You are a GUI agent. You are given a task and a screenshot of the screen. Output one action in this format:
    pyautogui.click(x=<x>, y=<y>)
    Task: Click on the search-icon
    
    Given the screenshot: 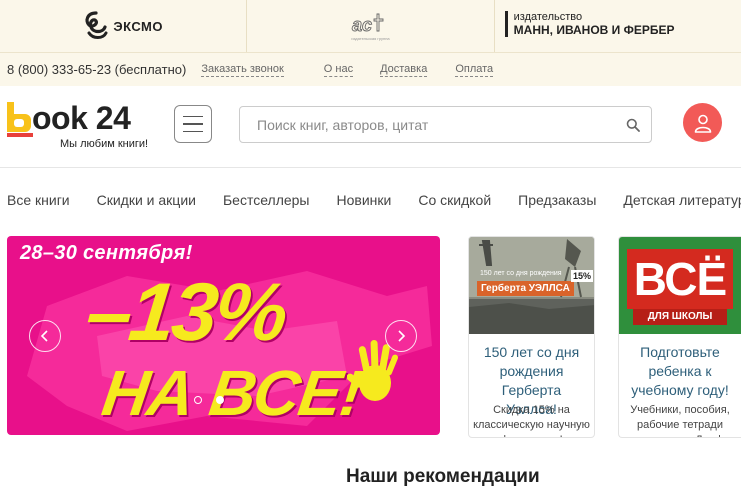 What is the action you would take?
    pyautogui.click(x=633, y=125)
    